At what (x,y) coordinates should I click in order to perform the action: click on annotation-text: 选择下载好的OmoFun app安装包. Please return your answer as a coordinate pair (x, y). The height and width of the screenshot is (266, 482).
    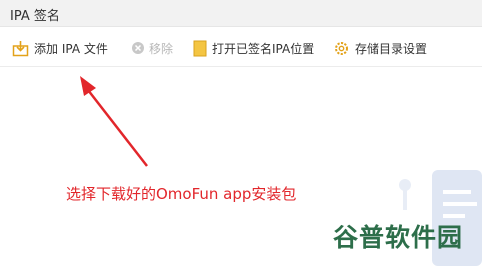
    Looking at the image, I should click on (181, 194).